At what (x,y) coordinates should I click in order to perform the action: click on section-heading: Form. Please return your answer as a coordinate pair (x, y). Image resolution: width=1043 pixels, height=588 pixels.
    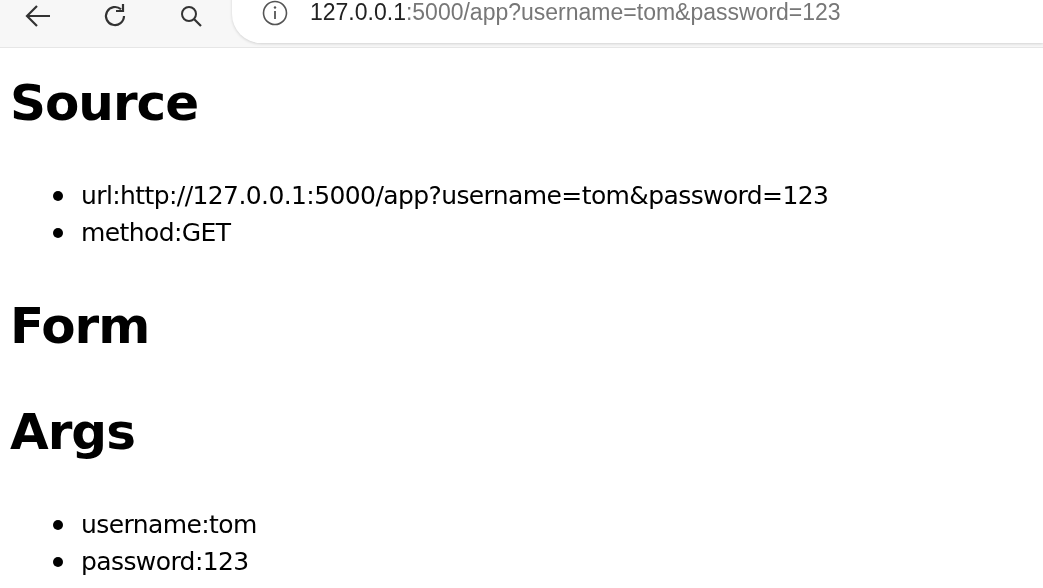
    Looking at the image, I should click on (80, 326).